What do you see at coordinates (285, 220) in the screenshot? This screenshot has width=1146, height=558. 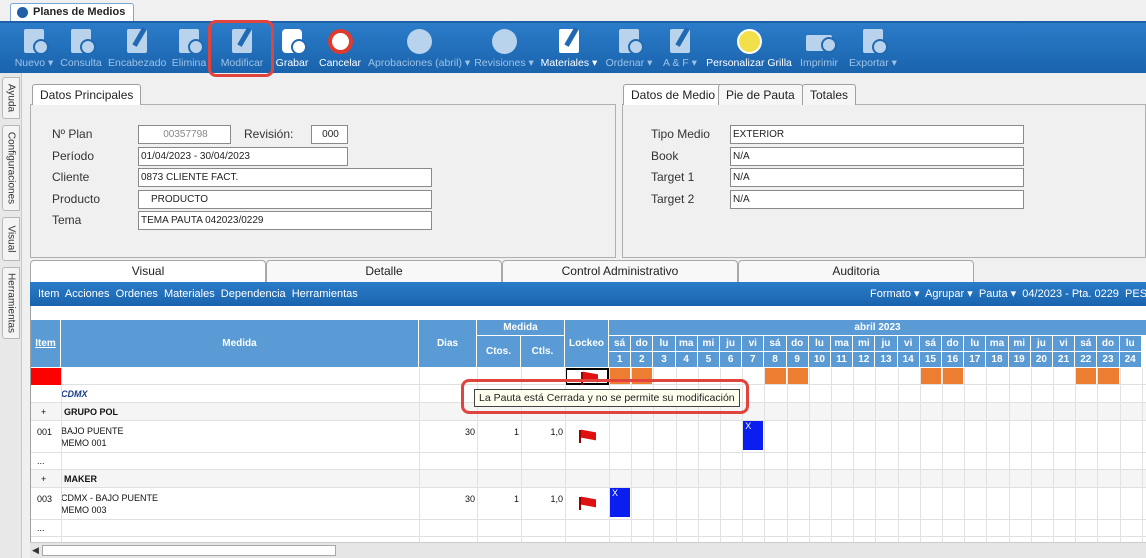 I see `tema-field: TEMA PAUTA 042023/0229` at bounding box center [285, 220].